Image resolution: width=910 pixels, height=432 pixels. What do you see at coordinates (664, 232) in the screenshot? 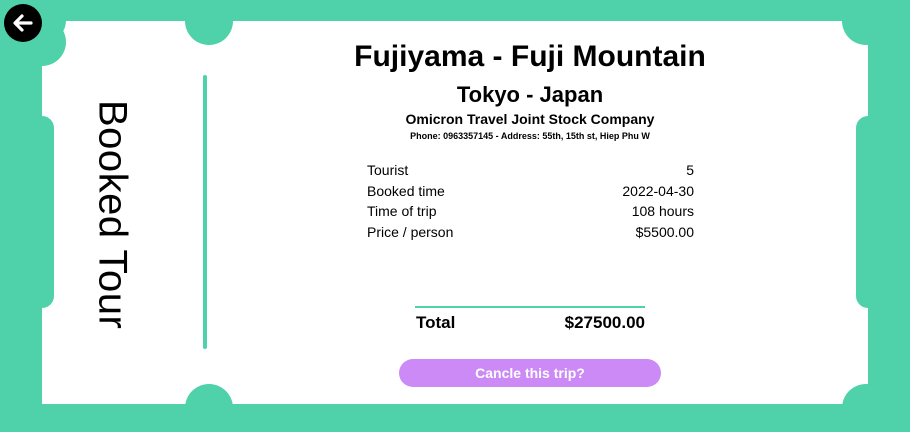
I see `detail-value: $5500.00` at bounding box center [664, 232].